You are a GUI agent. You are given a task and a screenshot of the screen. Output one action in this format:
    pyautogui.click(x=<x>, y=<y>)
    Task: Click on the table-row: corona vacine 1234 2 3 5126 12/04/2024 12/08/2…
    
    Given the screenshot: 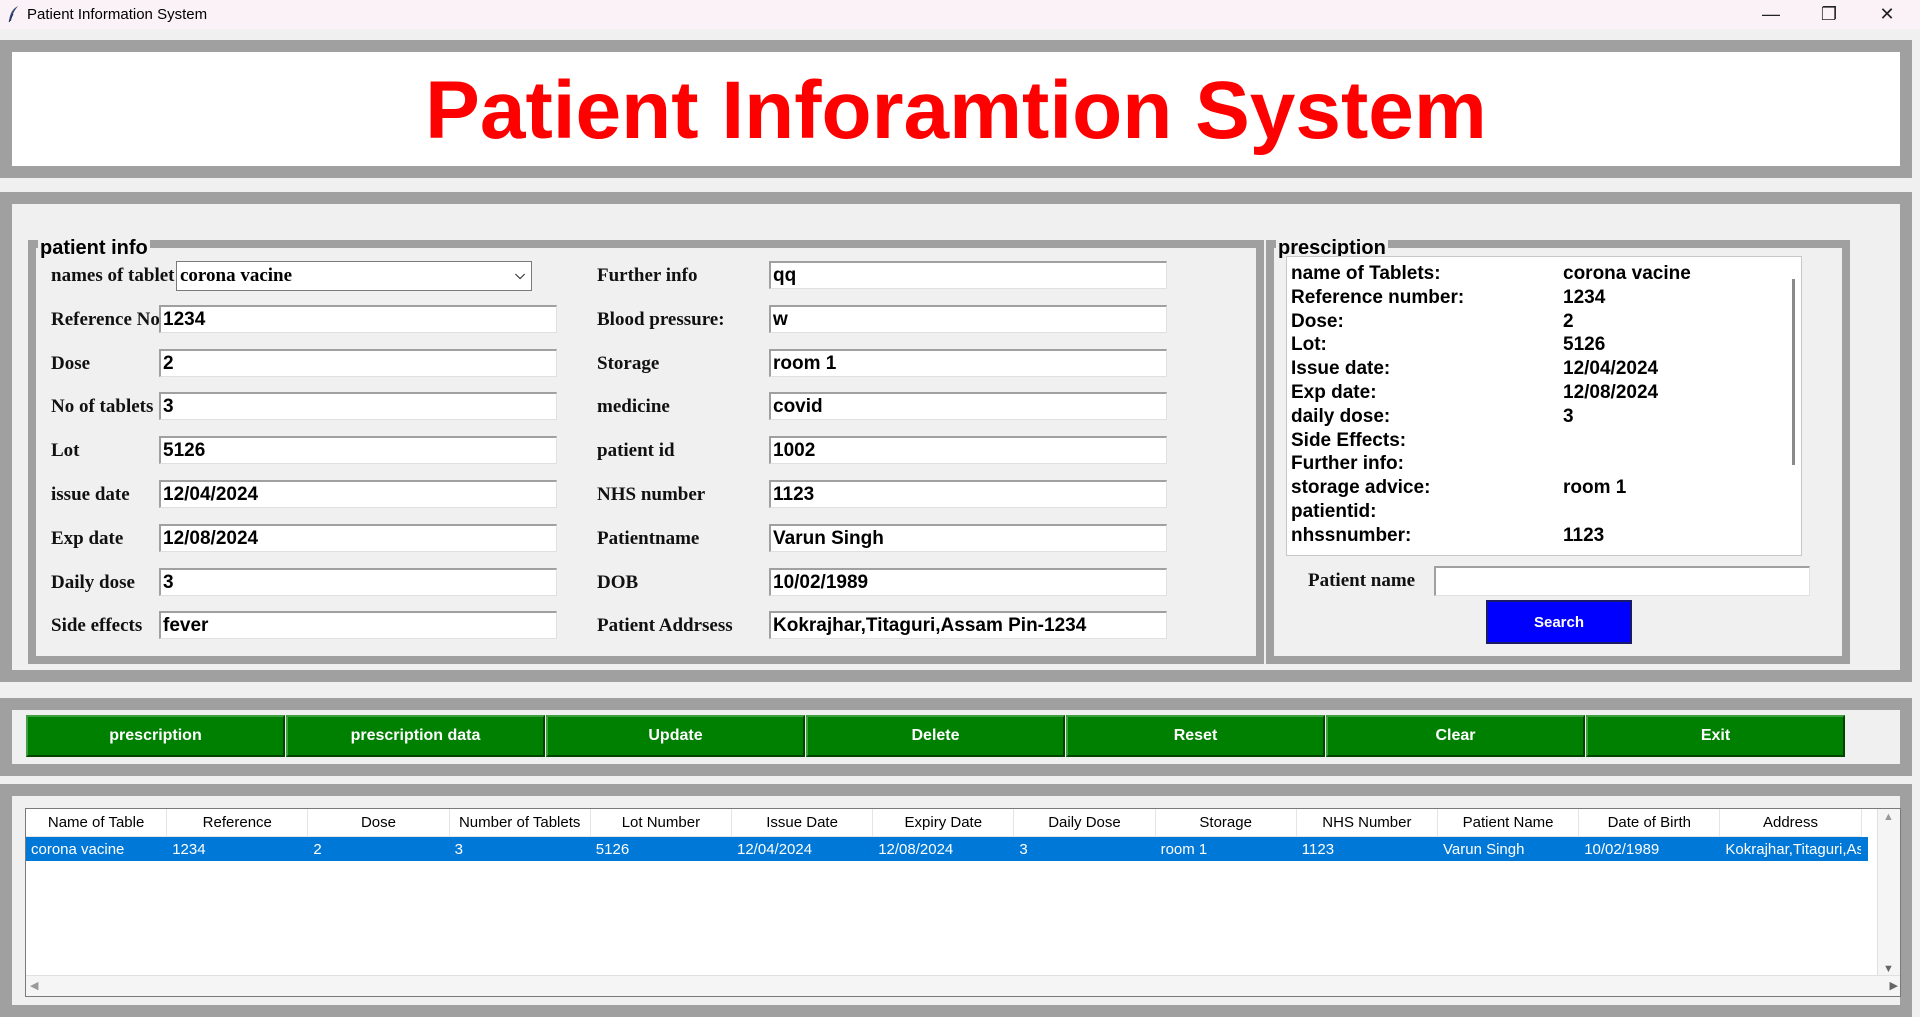 What is the action you would take?
    pyautogui.click(x=947, y=849)
    